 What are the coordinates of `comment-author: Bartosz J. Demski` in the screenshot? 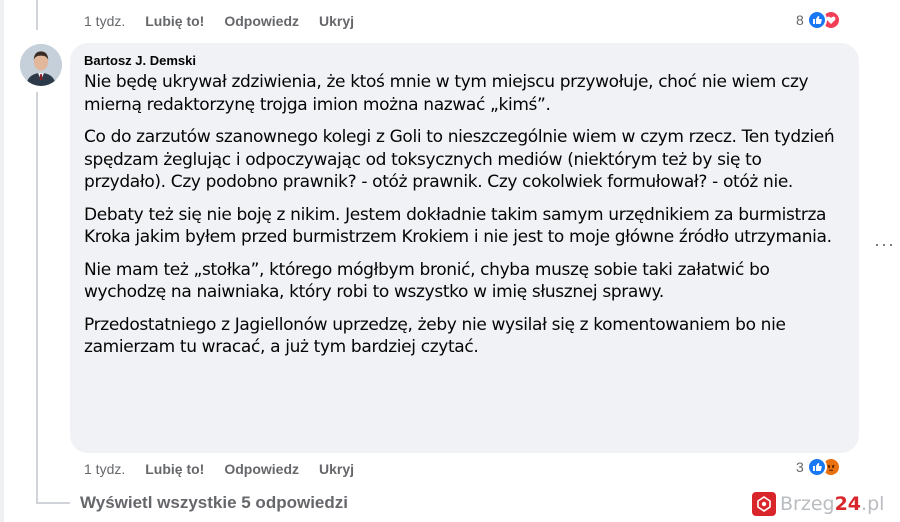 It's located at (464, 60).